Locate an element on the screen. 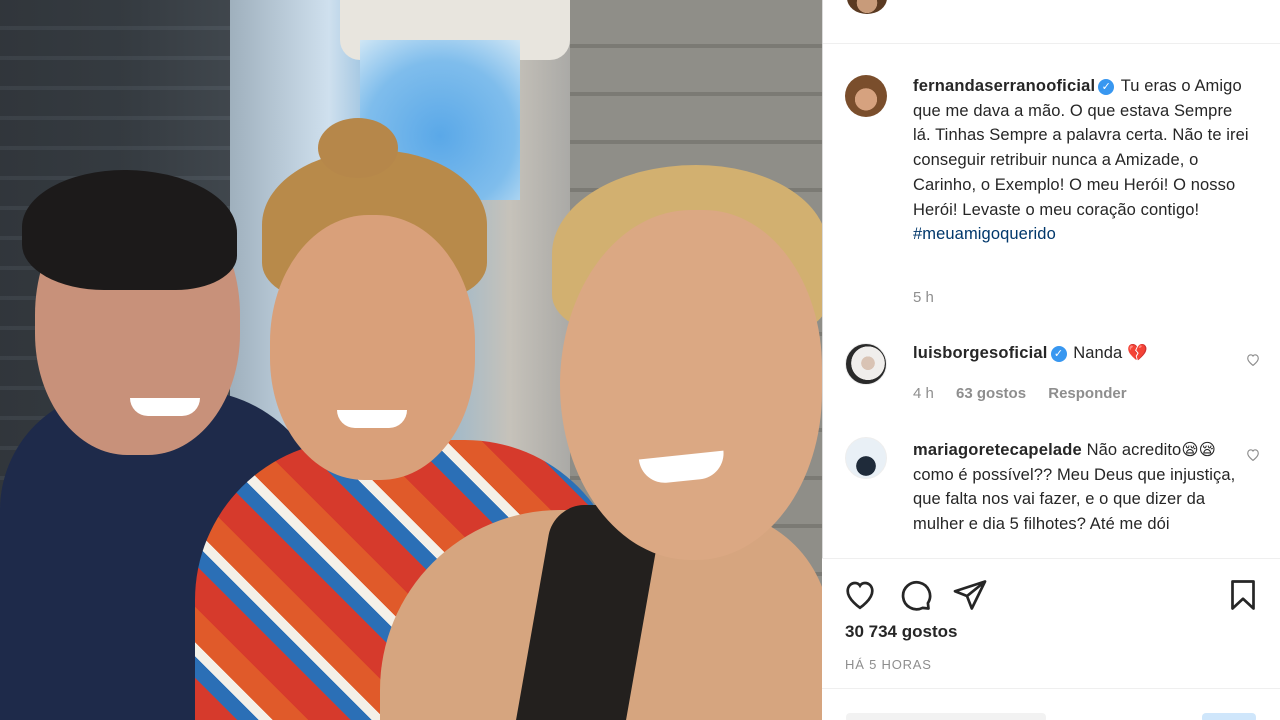  post-posted-ago: HÁ 5 HORAS is located at coordinates (888, 664).